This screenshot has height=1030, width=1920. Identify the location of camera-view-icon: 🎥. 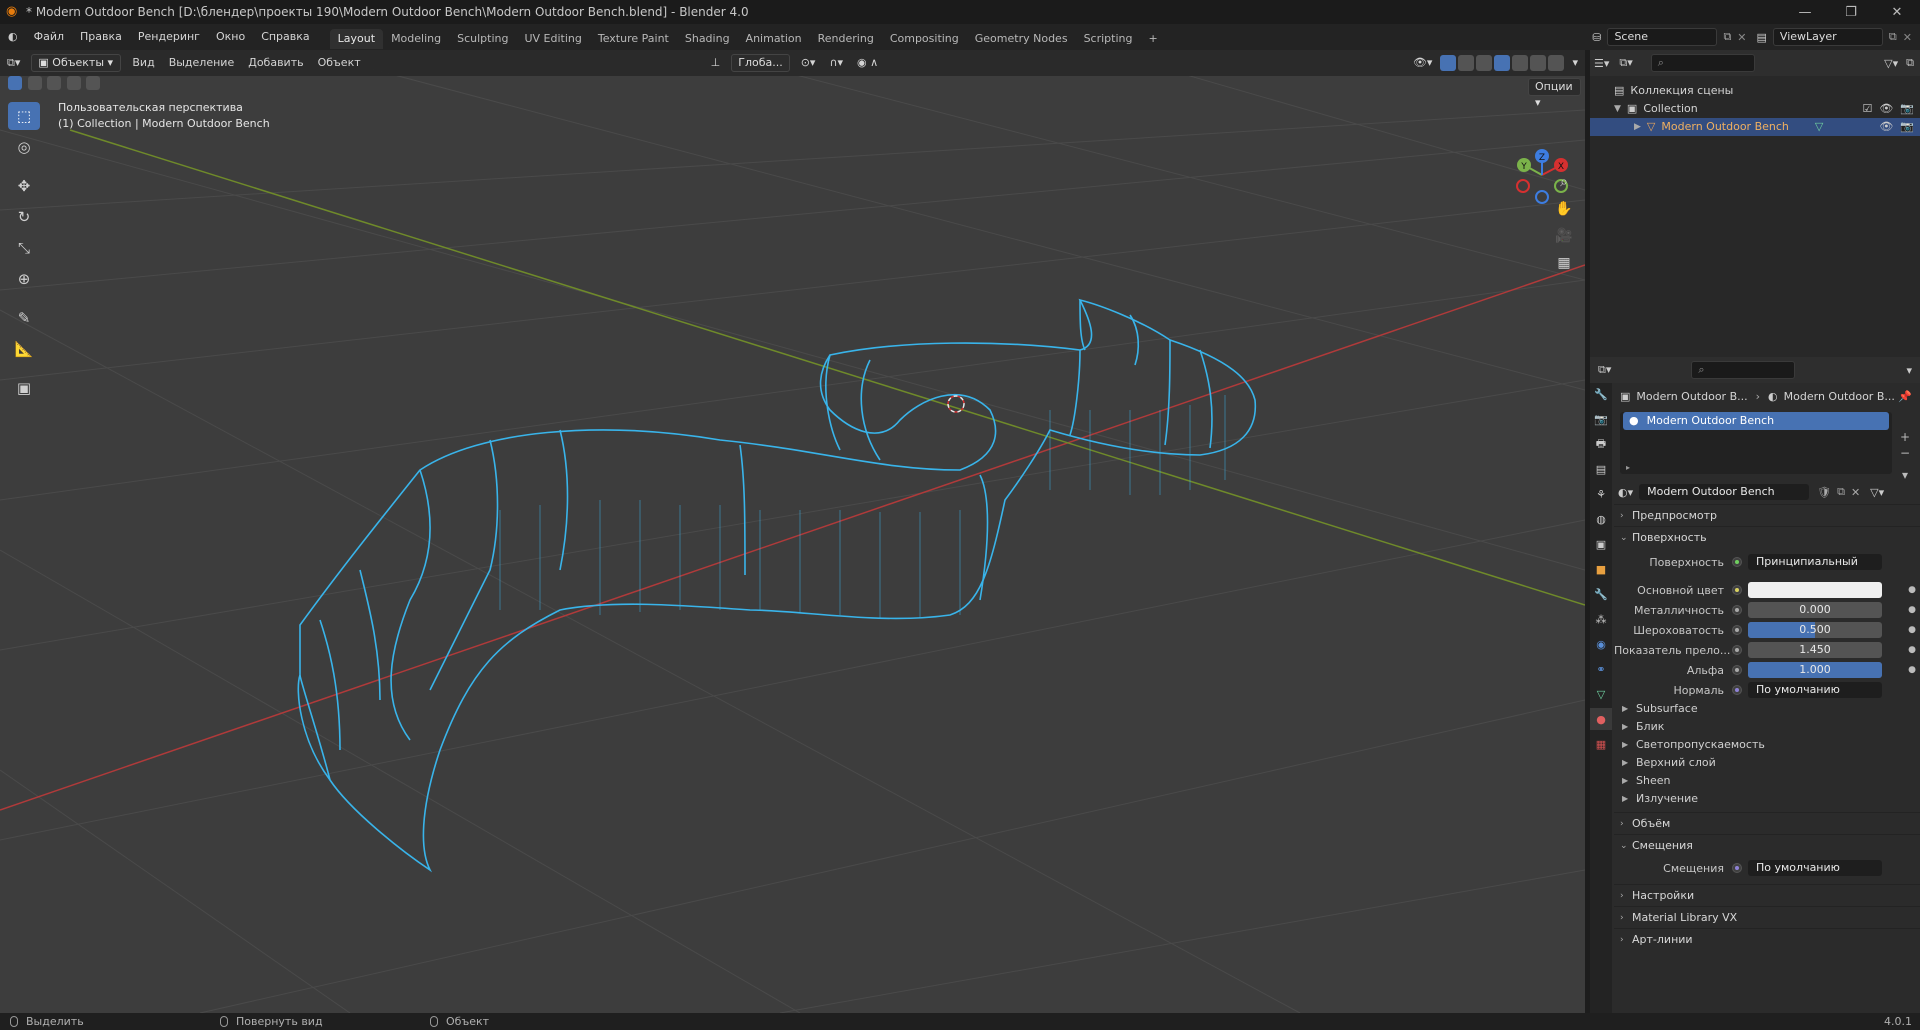
(1564, 236).